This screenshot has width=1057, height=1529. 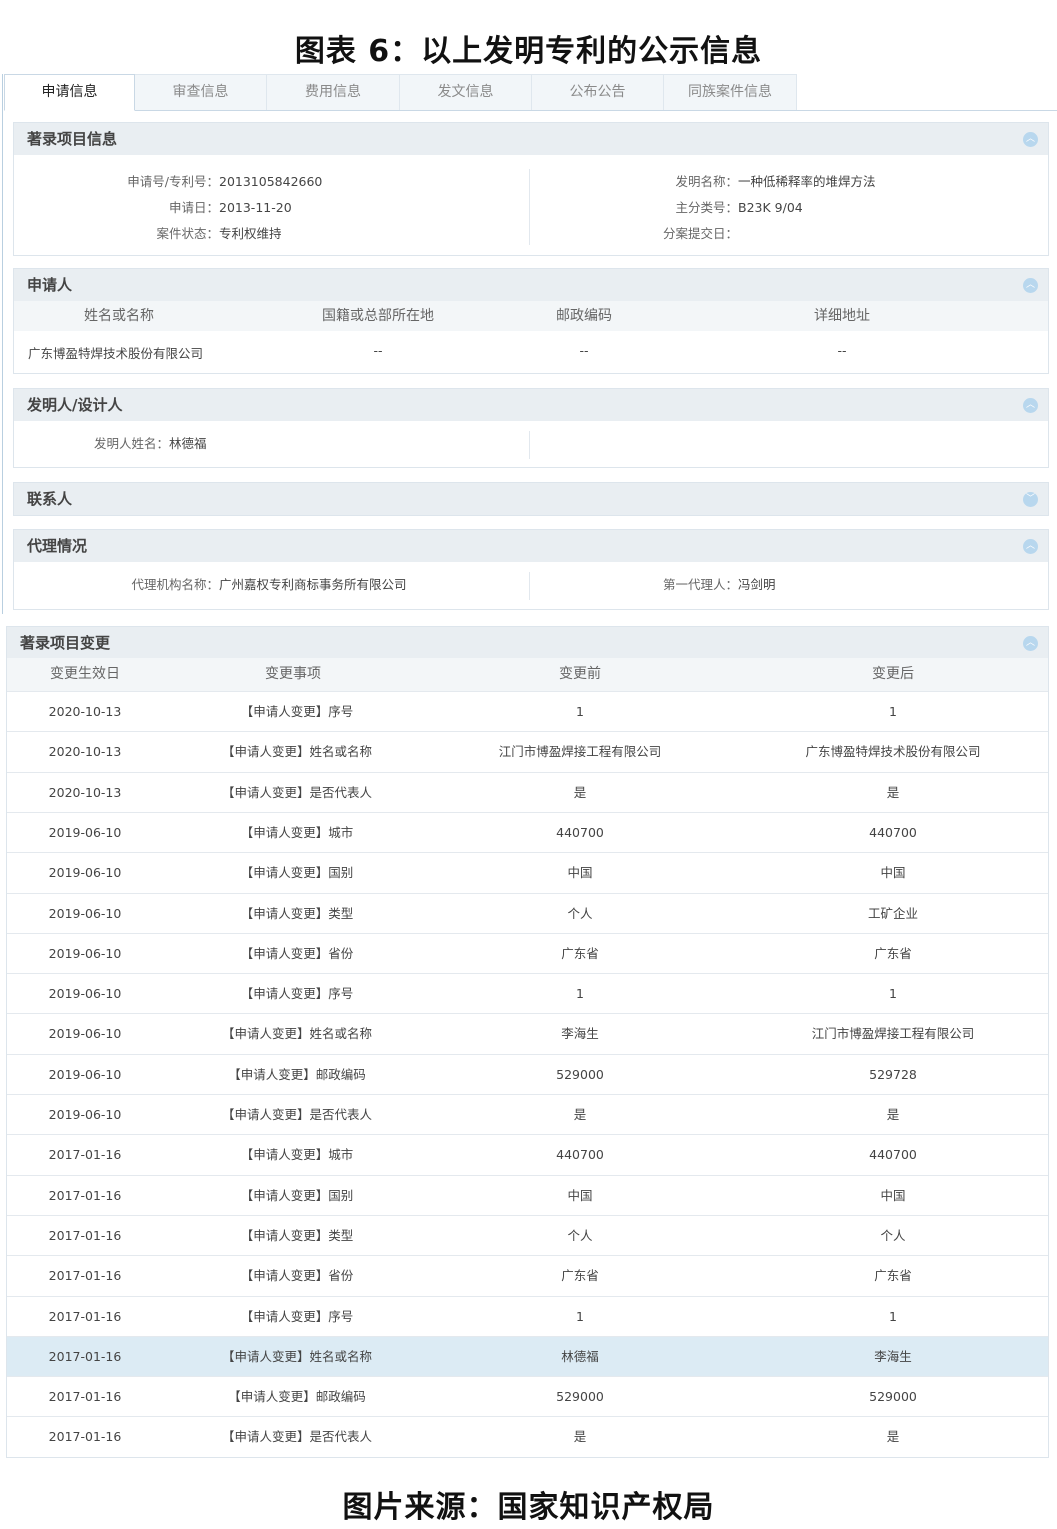 I want to click on field-value: 林德福, so click(x=188, y=443).